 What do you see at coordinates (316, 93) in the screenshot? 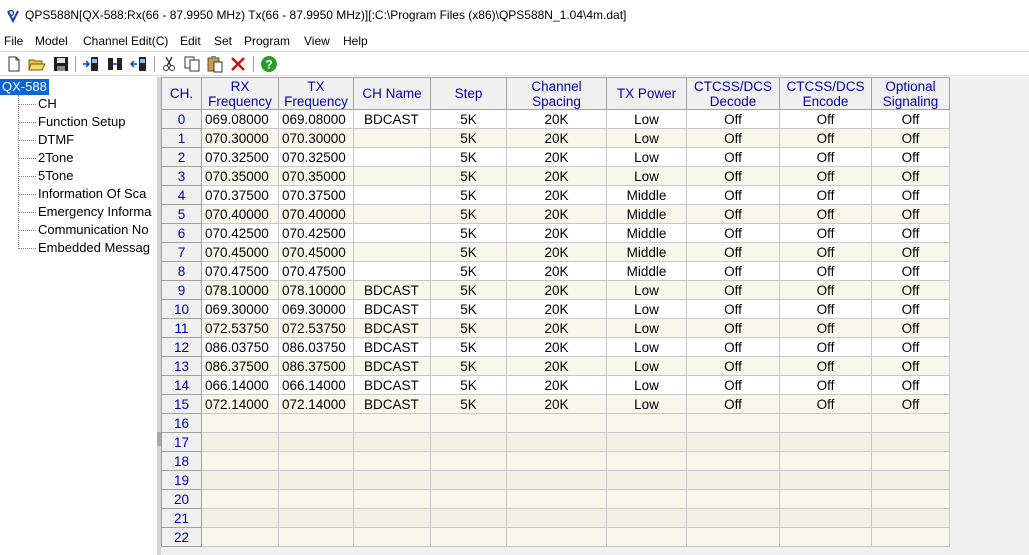
I see `header-tx-frequency: TX Frequency` at bounding box center [316, 93].